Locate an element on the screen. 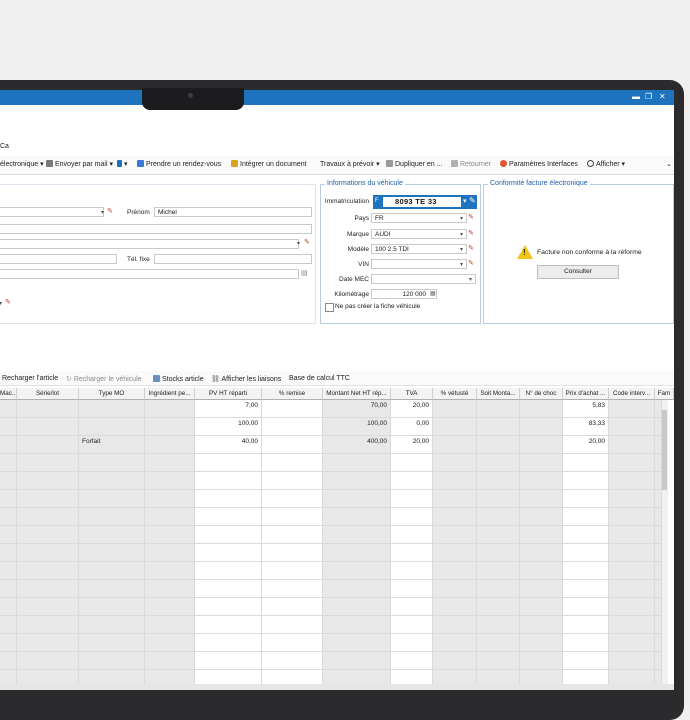 The height and width of the screenshot is (720, 690). table-cell: 400,00 is located at coordinates (357, 445).